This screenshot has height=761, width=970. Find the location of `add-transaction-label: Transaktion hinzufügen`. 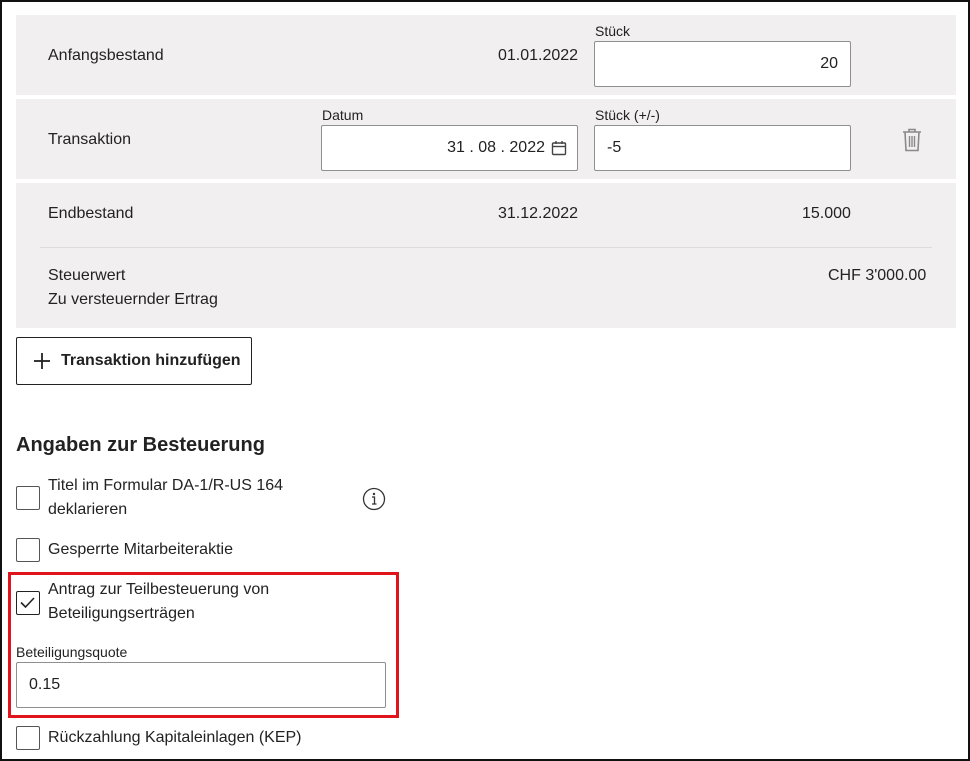

add-transaction-label: Transaktion hinzufügen is located at coordinates (151, 360).